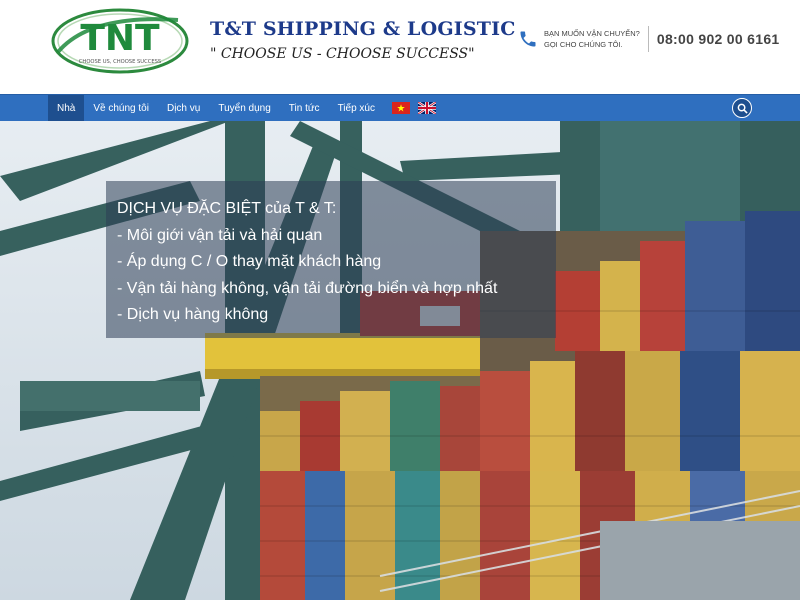  I want to click on nav-item-news: Tin tức, so click(304, 108).